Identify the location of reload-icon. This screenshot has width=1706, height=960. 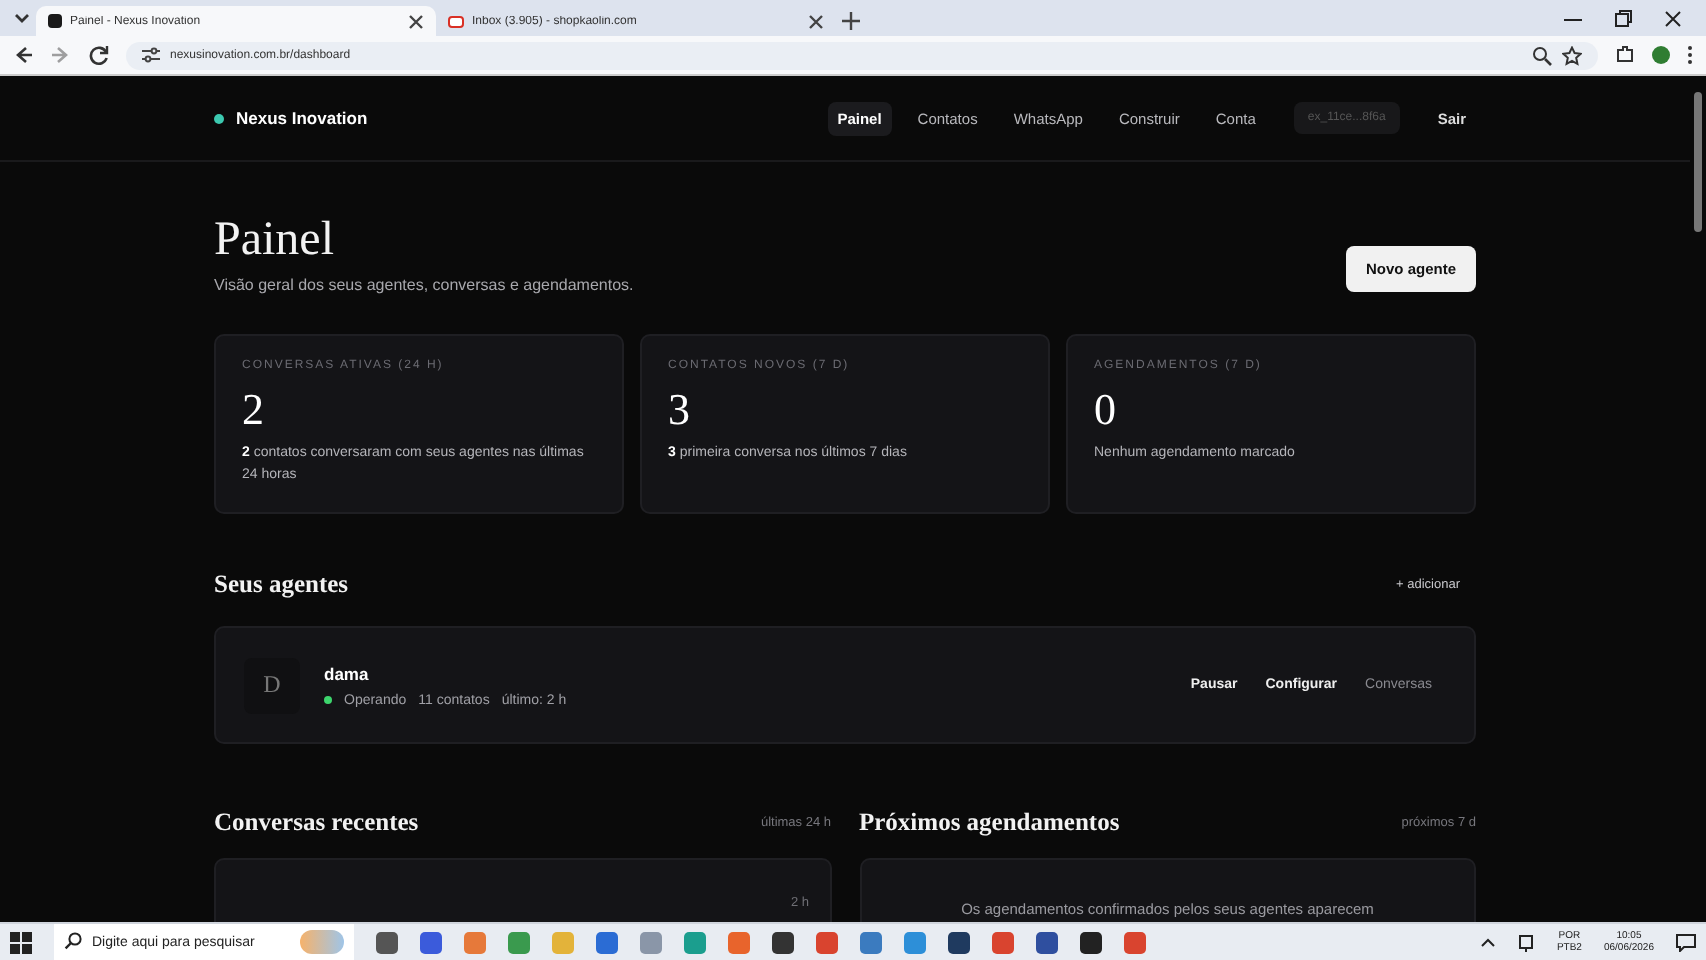
(99, 55).